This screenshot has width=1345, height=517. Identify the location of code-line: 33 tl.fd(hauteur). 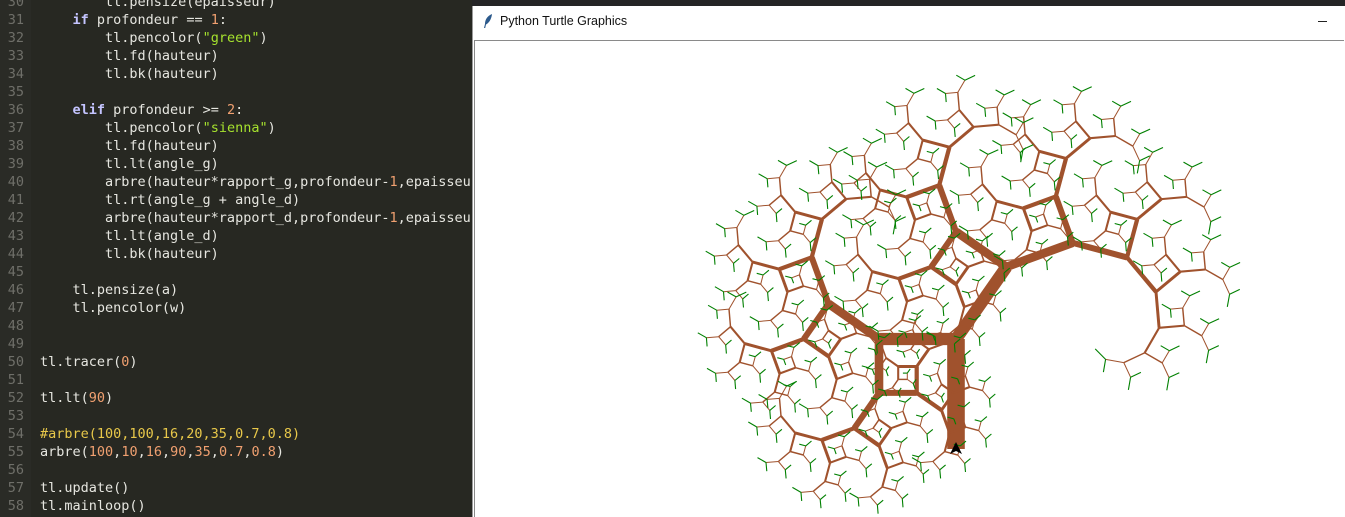
(236, 56).